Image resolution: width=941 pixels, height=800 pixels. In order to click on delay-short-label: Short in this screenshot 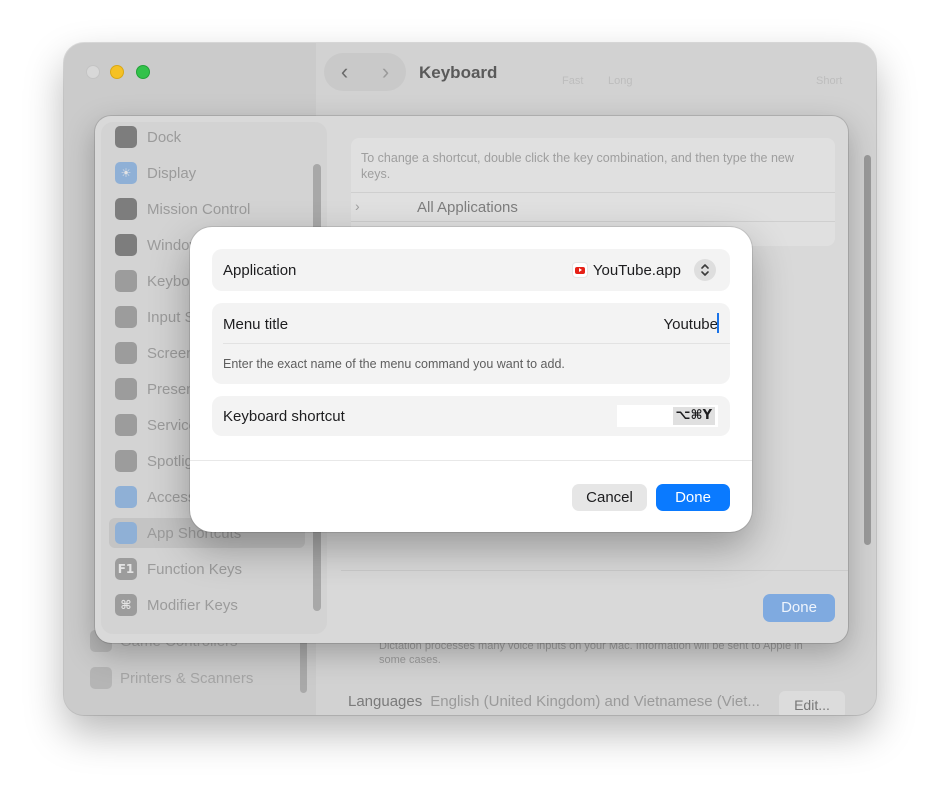, I will do `click(829, 81)`.